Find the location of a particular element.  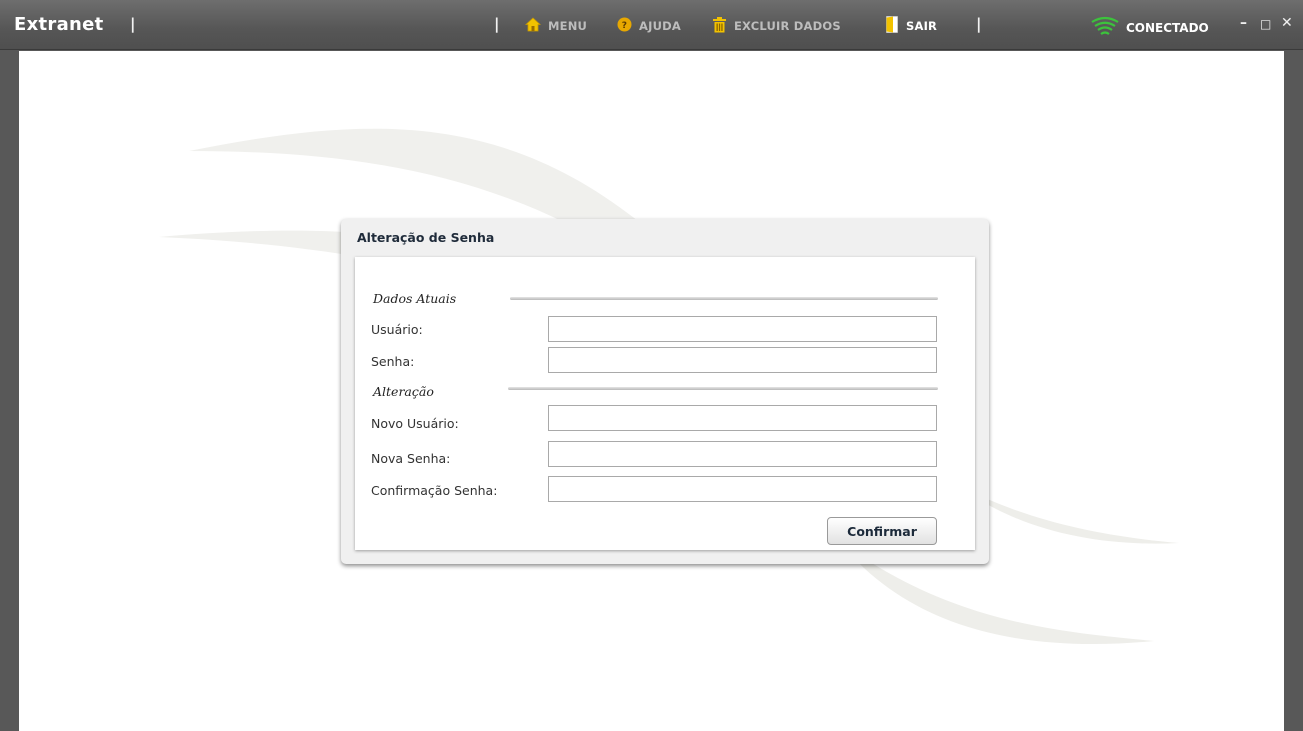

confirm-button: Confirmar is located at coordinates (882, 531).